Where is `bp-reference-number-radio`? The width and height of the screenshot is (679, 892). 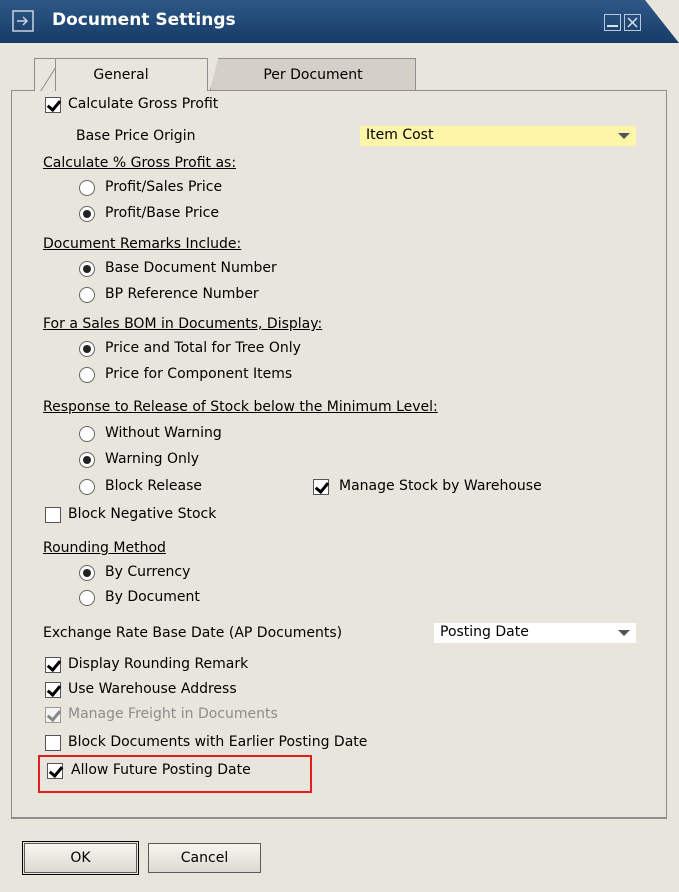
bp-reference-number-radio is located at coordinates (87, 295).